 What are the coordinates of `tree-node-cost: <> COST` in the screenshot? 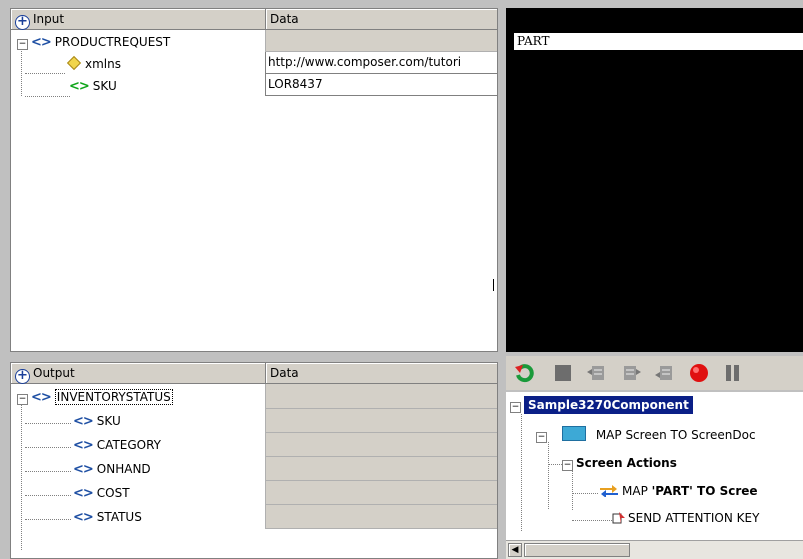 It's located at (101, 493).